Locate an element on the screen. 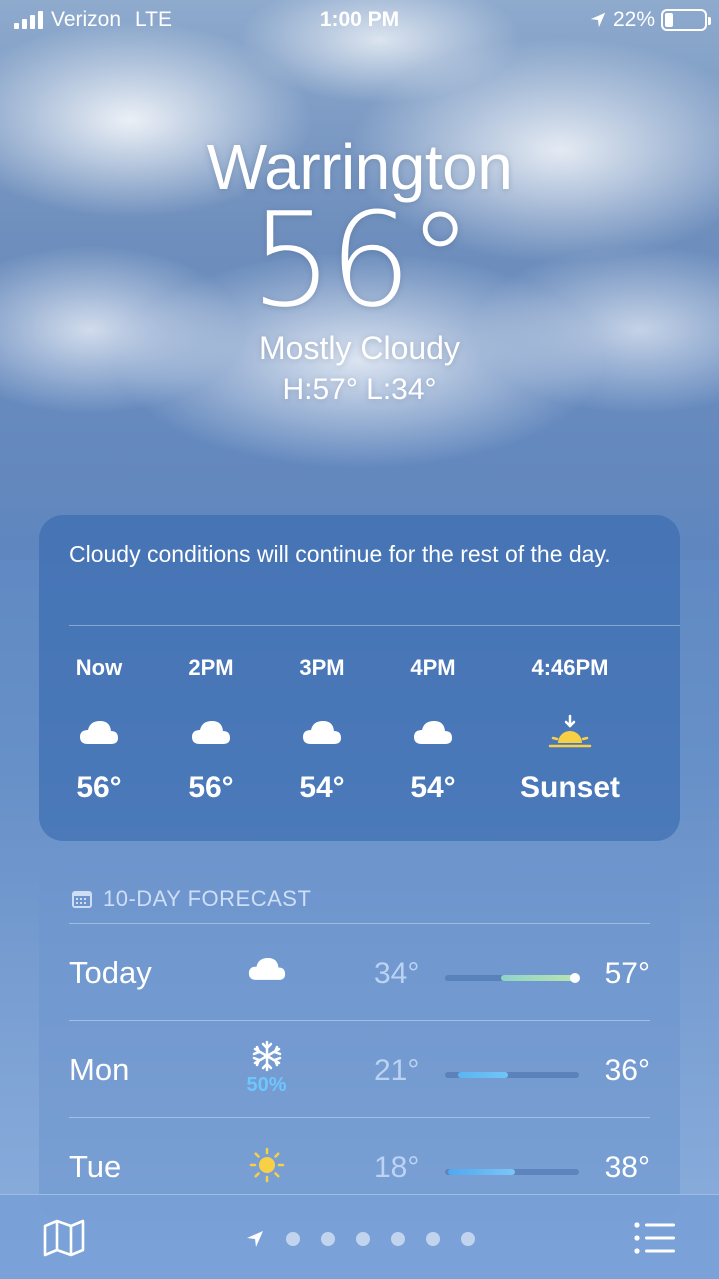 This screenshot has width=719, height=1279. forecast-row-today: Today 34° 57° is located at coordinates (359, 973).